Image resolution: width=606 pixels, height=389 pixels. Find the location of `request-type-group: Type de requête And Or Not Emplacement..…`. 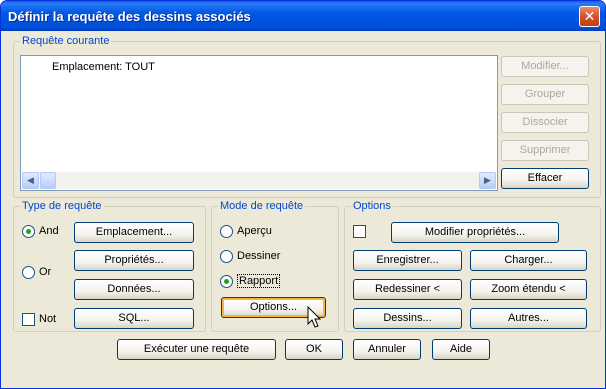

request-type-group: Type de requête And Or Not Emplacement..… is located at coordinates (109, 266).